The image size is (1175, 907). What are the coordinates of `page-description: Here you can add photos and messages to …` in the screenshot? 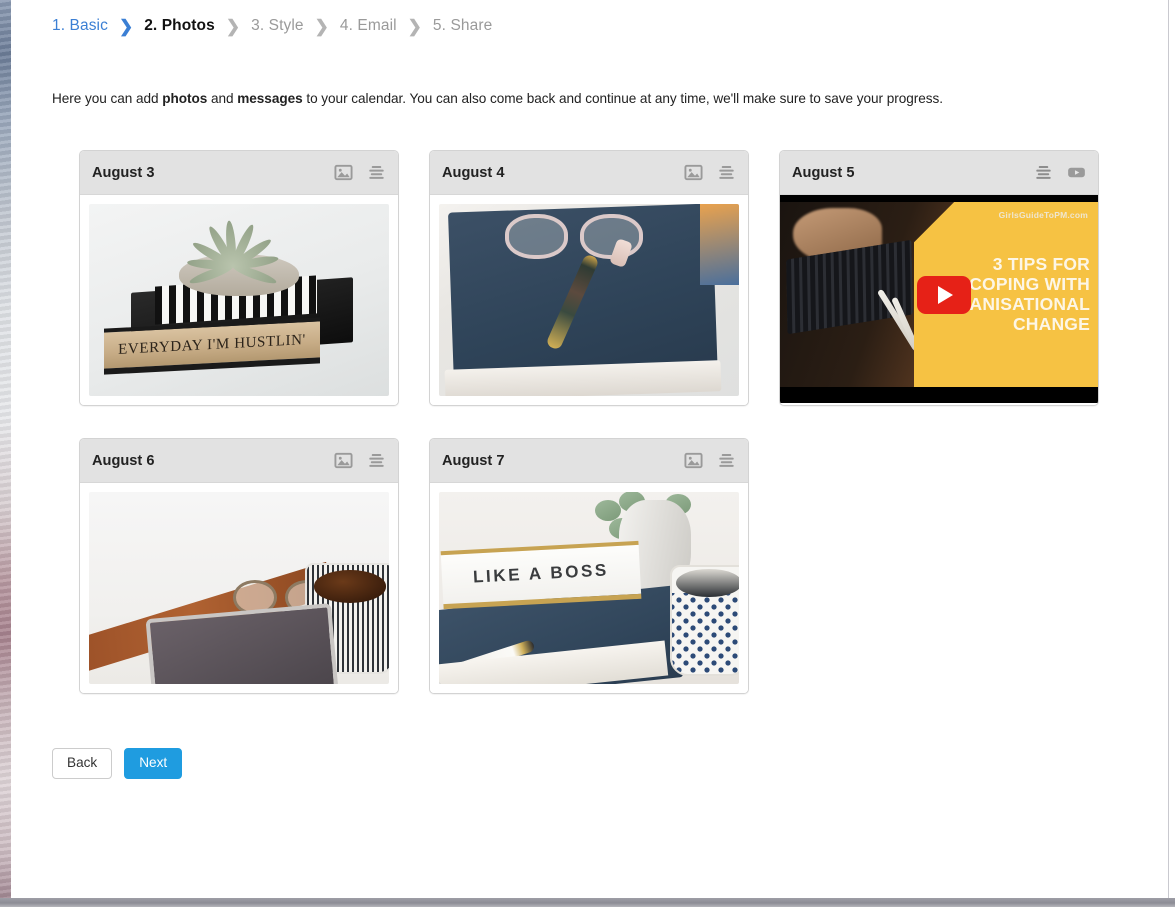 It's located at (589, 98).